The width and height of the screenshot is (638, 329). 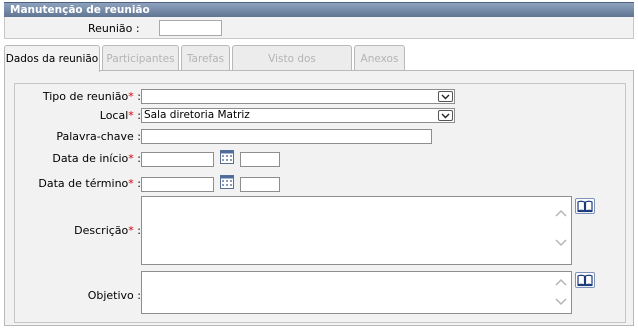 What do you see at coordinates (89, 183) in the screenshot?
I see `data-termino-label: Data de término* :` at bounding box center [89, 183].